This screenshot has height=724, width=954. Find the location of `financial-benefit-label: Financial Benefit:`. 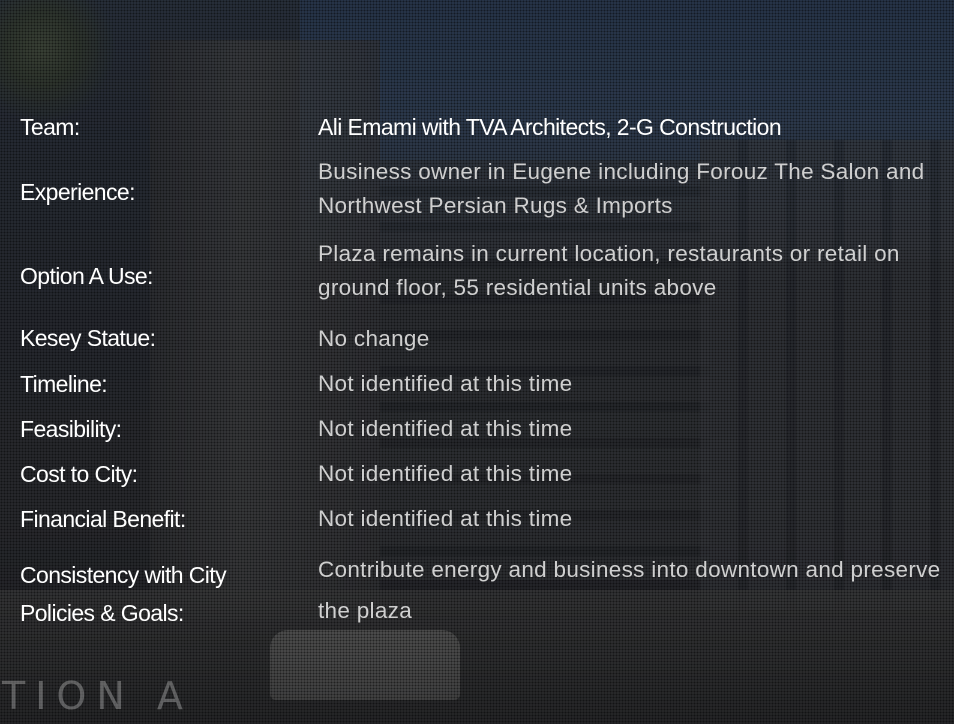

financial-benefit-label: Financial Benefit: is located at coordinates (103, 519).